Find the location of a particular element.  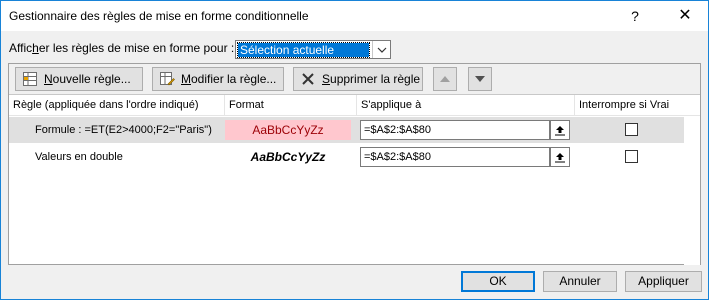

ok-button: OK is located at coordinates (498, 281).